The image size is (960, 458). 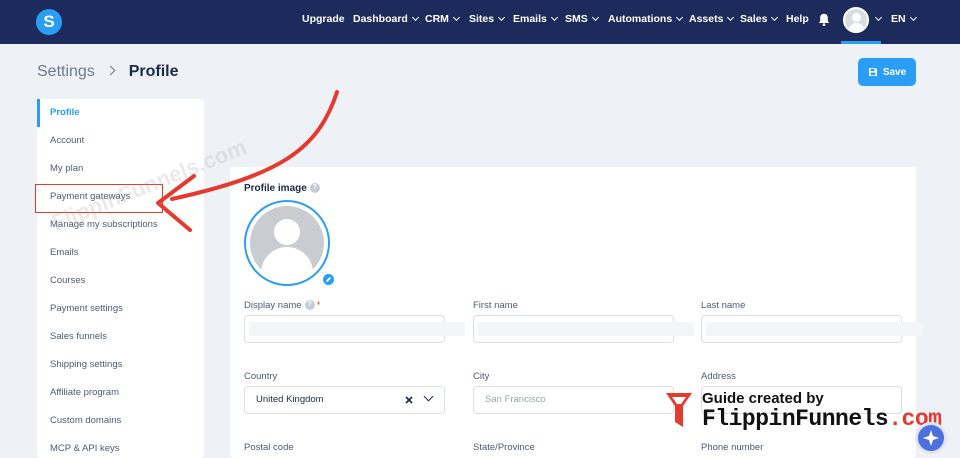 I want to click on guide-caption: Guide created by, so click(x=763, y=398).